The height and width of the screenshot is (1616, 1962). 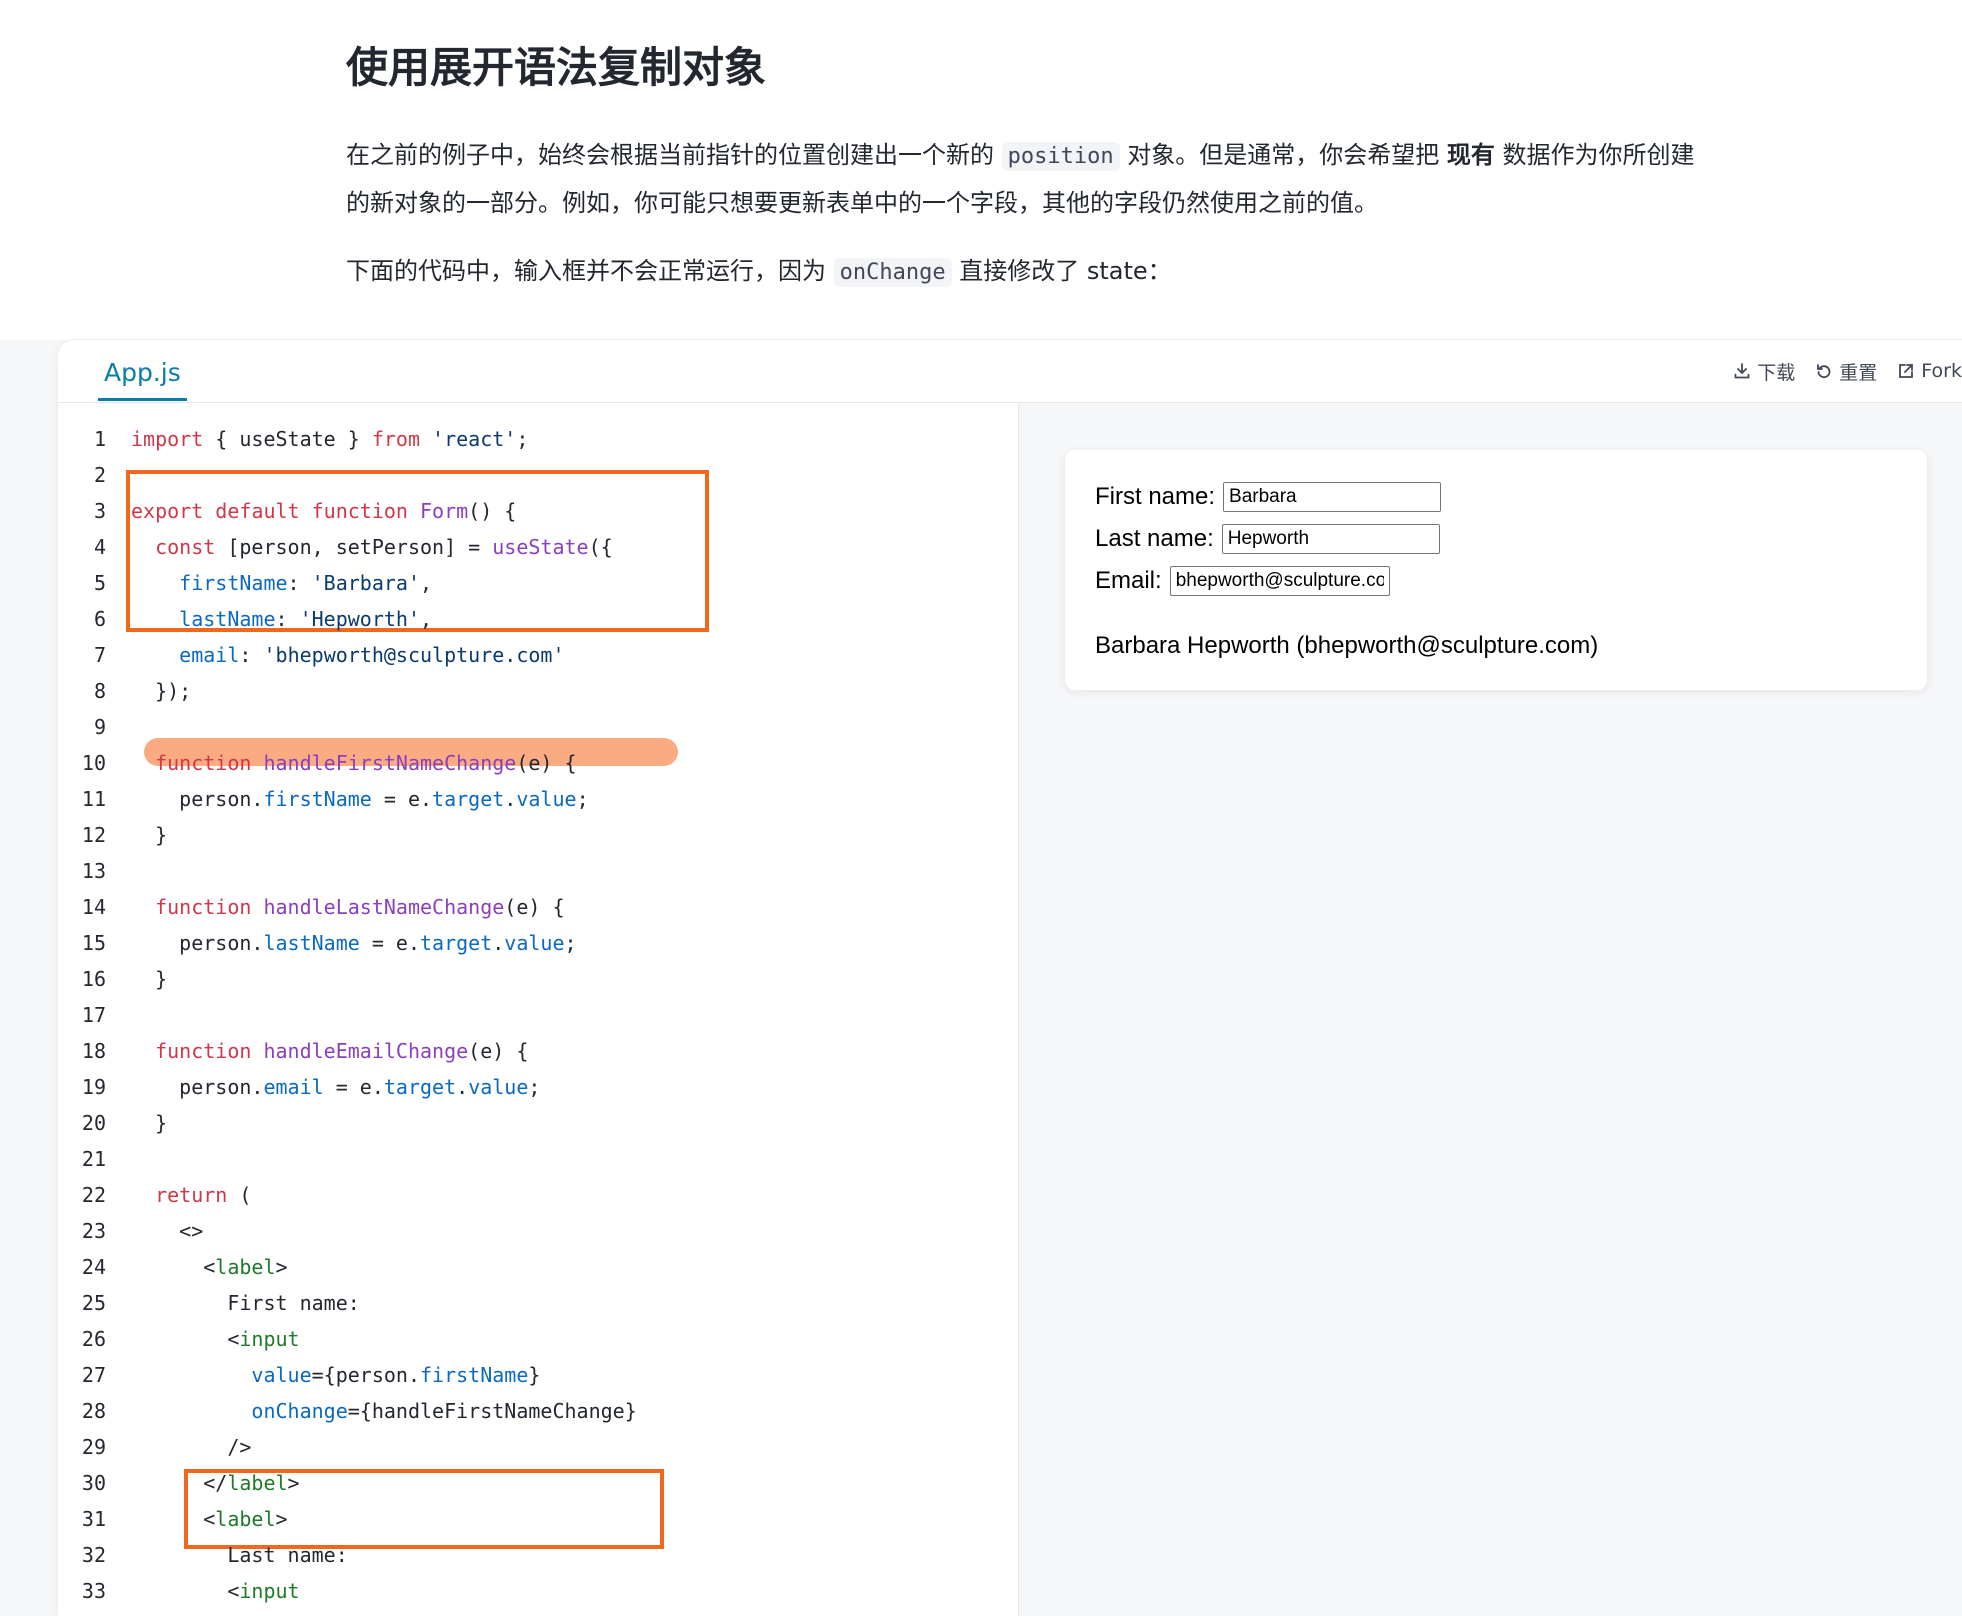 What do you see at coordinates (93, 1447) in the screenshot?
I see `line-number: 29` at bounding box center [93, 1447].